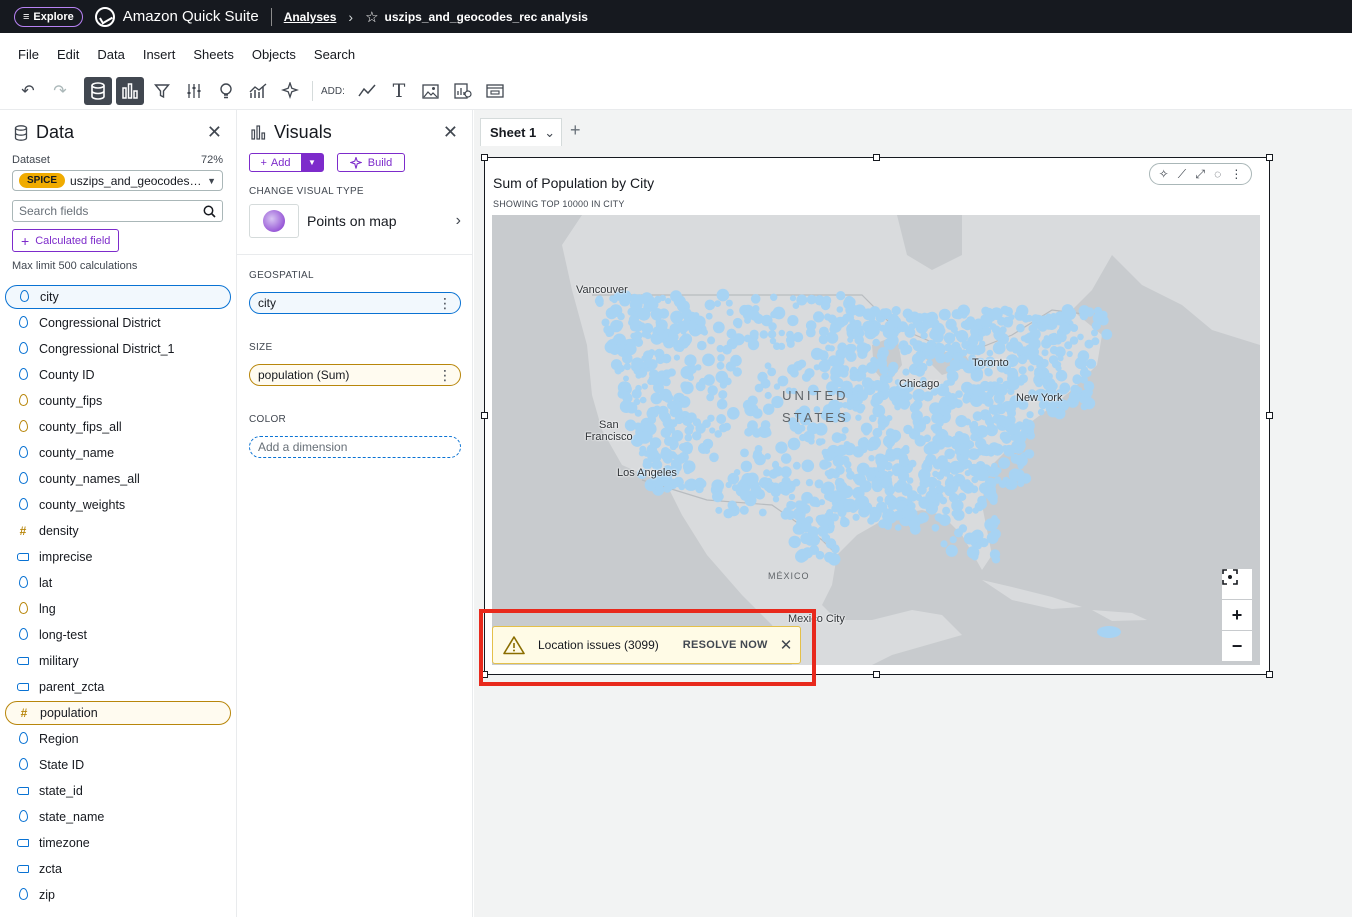  What do you see at coordinates (118, 687) in the screenshot?
I see `field-item-parent-zcta: parent_zcta` at bounding box center [118, 687].